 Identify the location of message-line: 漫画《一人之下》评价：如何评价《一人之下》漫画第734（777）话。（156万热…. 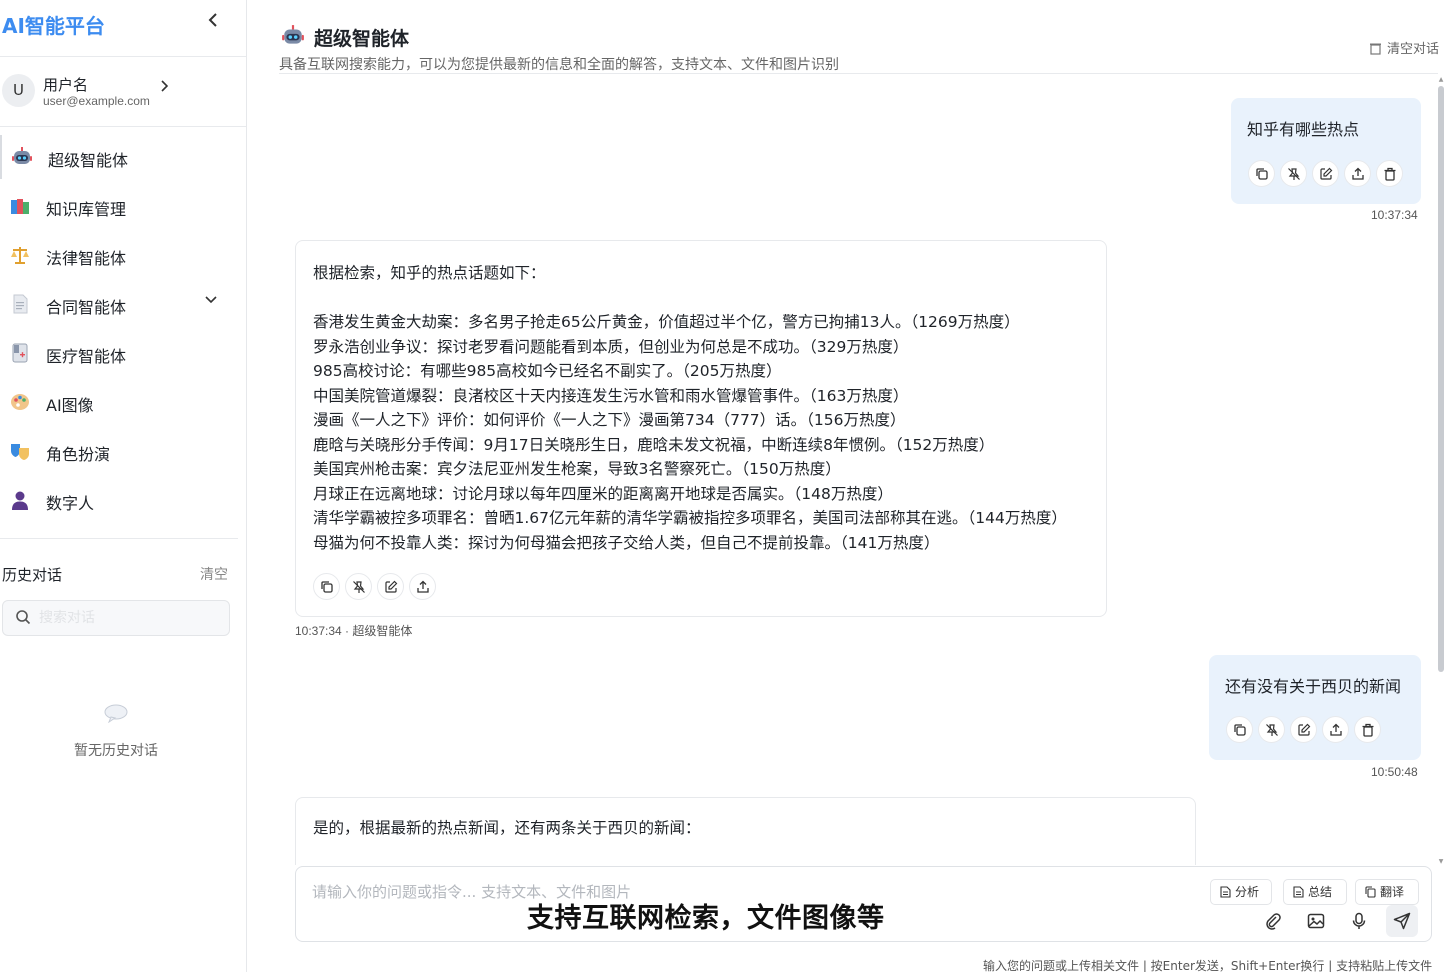
(609, 420).